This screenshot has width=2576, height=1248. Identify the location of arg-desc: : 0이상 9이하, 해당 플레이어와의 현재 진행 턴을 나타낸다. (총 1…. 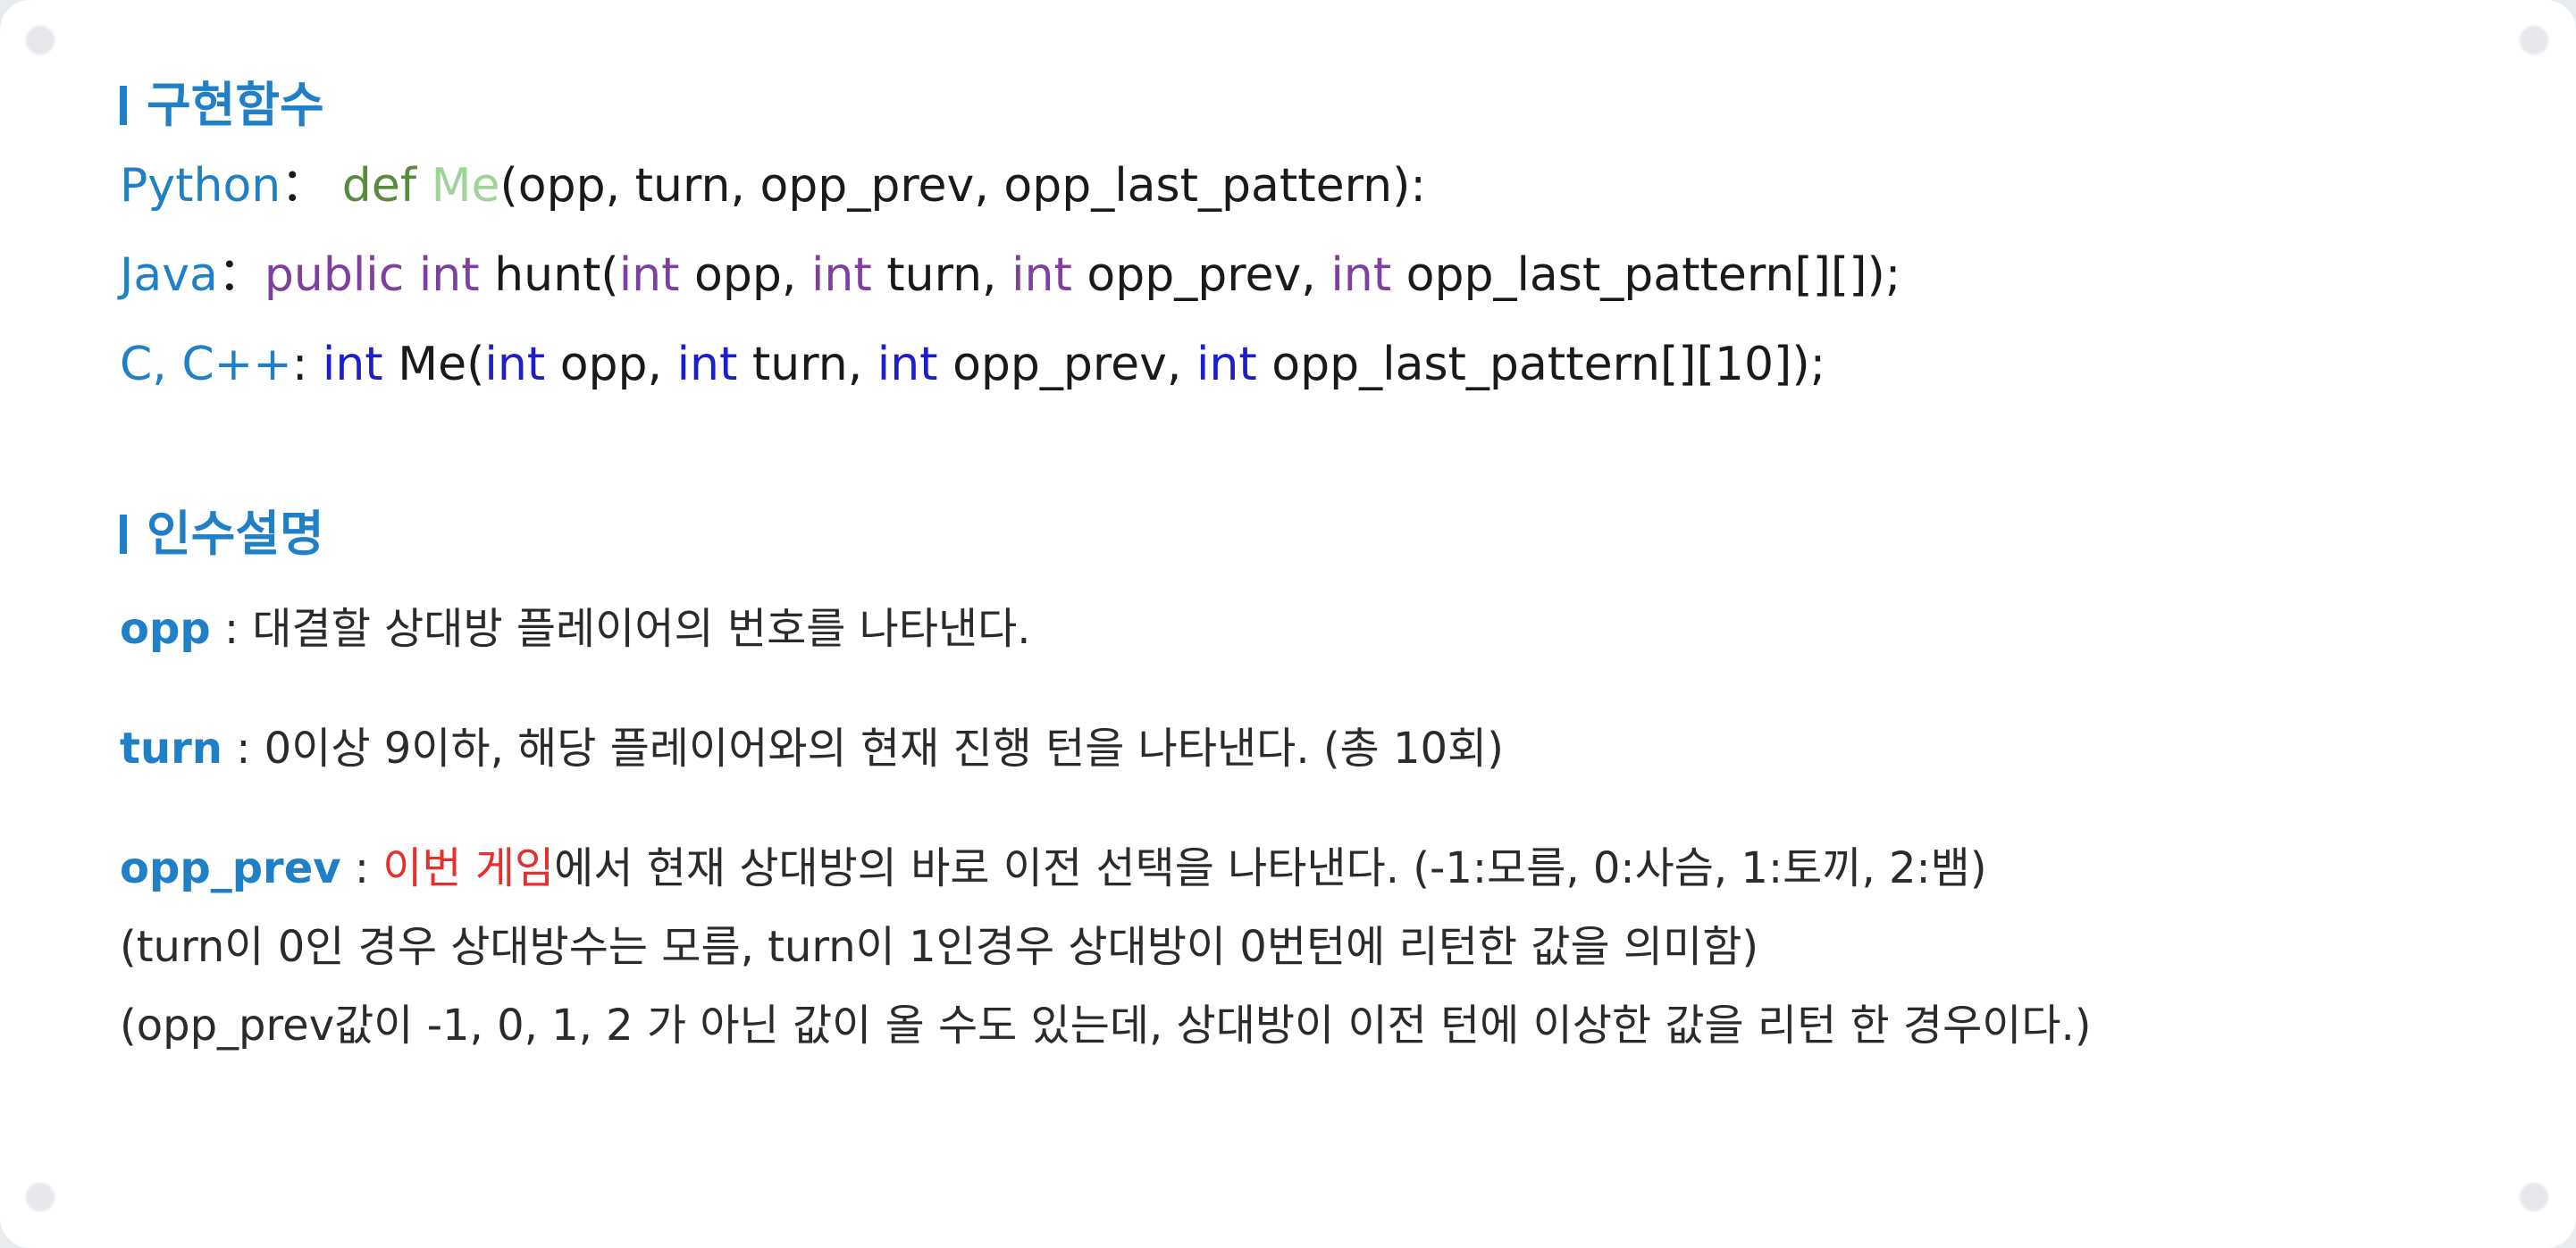
(863, 749).